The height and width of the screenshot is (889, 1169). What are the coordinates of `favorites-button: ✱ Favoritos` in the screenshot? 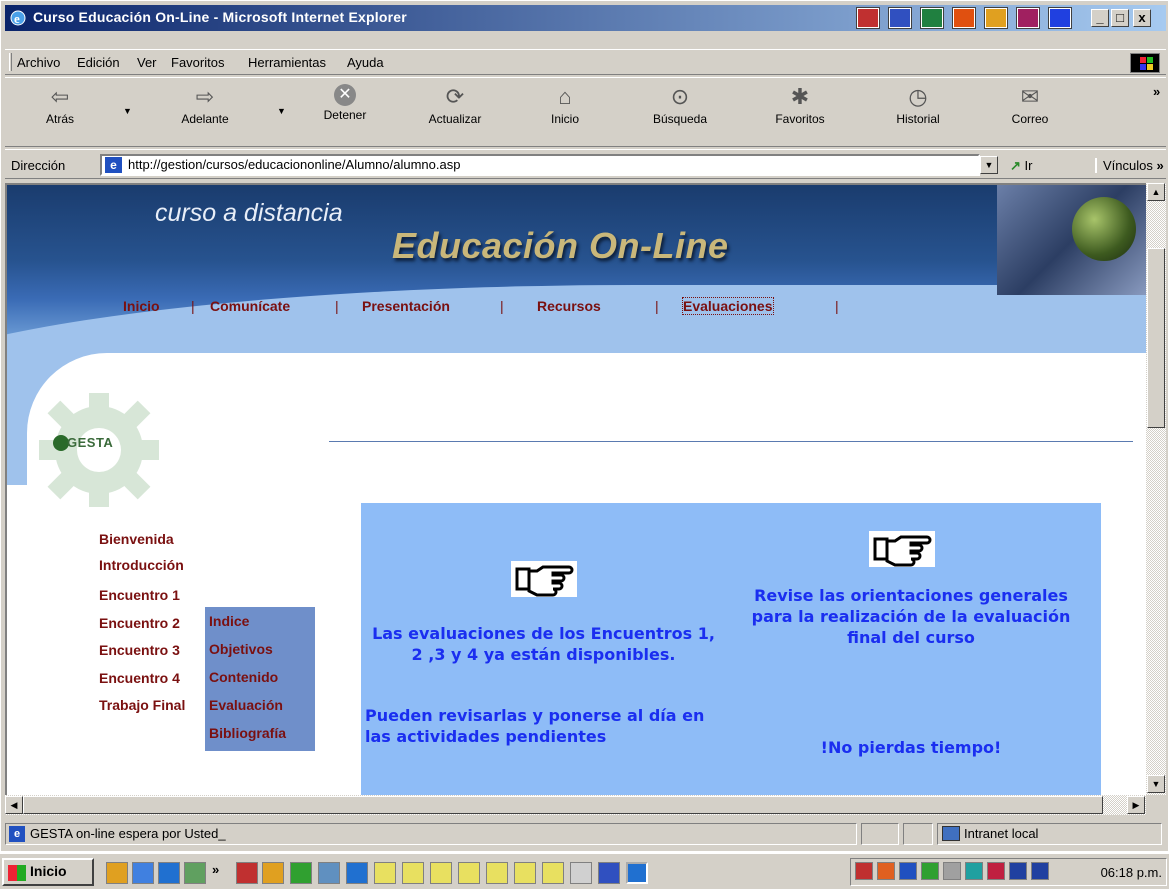 It's located at (800, 112).